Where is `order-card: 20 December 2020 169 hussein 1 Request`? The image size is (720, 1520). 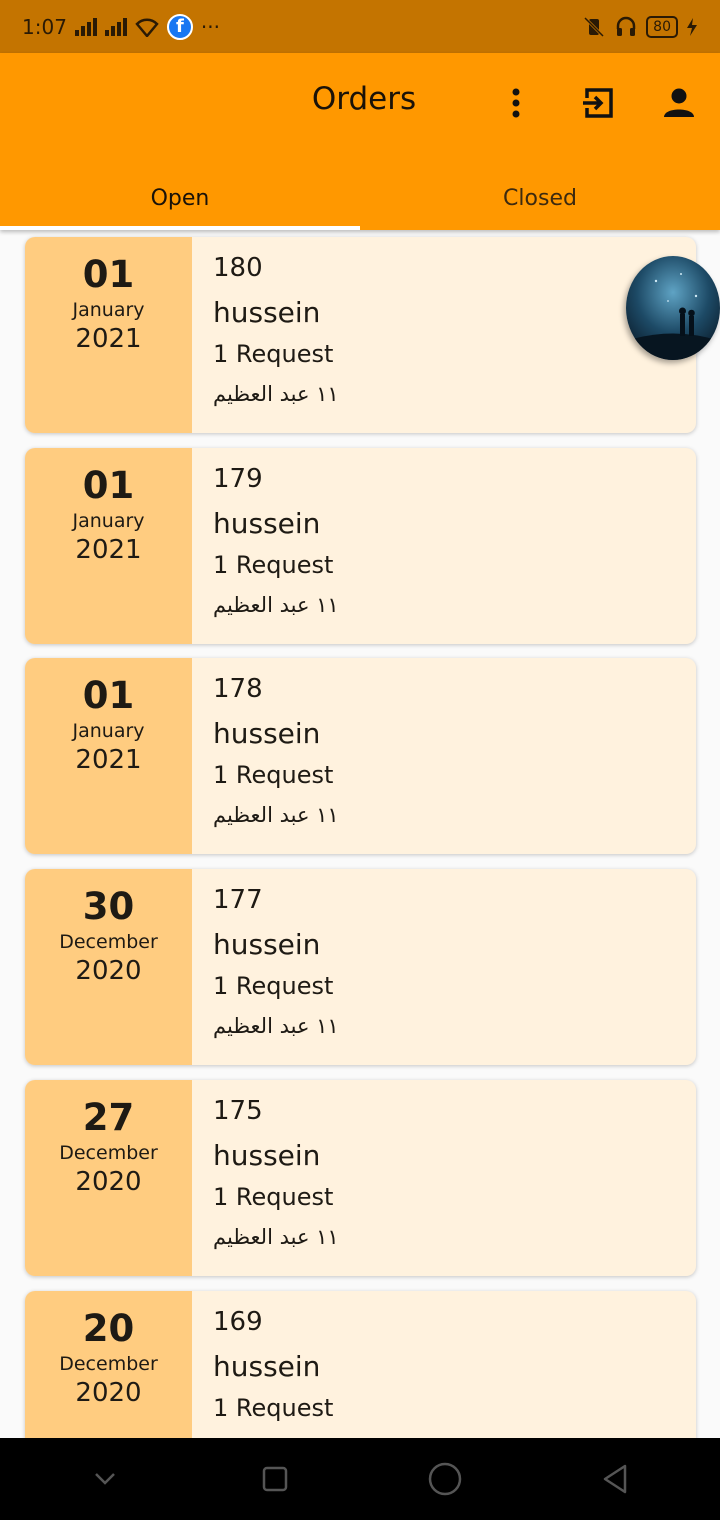
order-card: 20 December 2020 169 hussein 1 Request is located at coordinates (360, 1364).